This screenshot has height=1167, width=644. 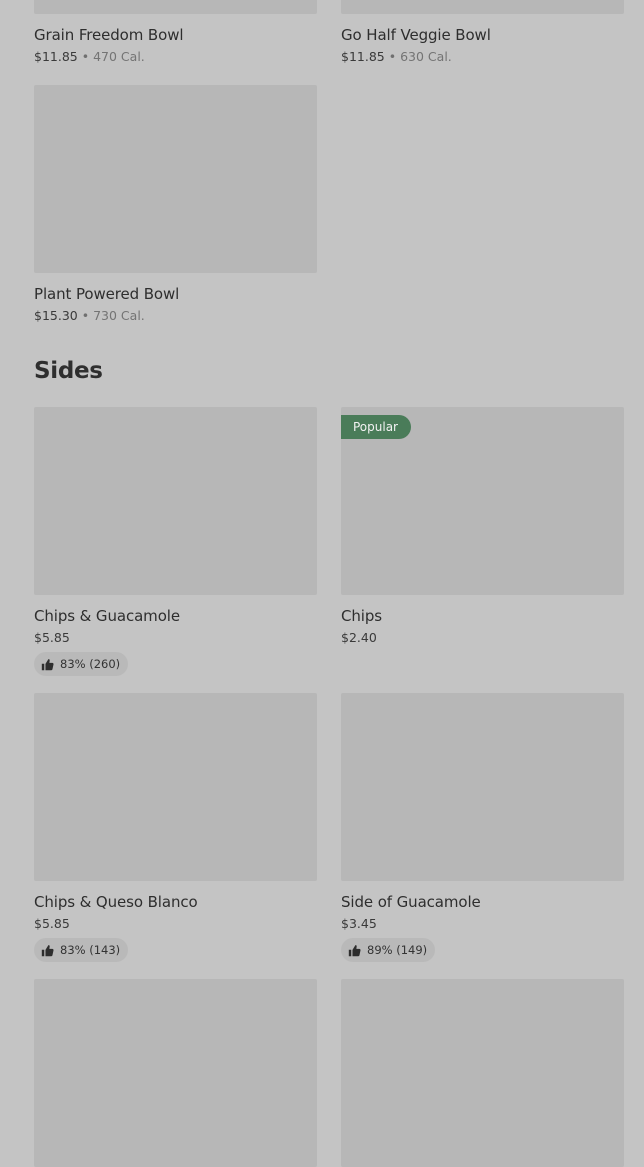 What do you see at coordinates (109, 35) in the screenshot?
I see `menu-item-name: Grain Freedom Bowl` at bounding box center [109, 35].